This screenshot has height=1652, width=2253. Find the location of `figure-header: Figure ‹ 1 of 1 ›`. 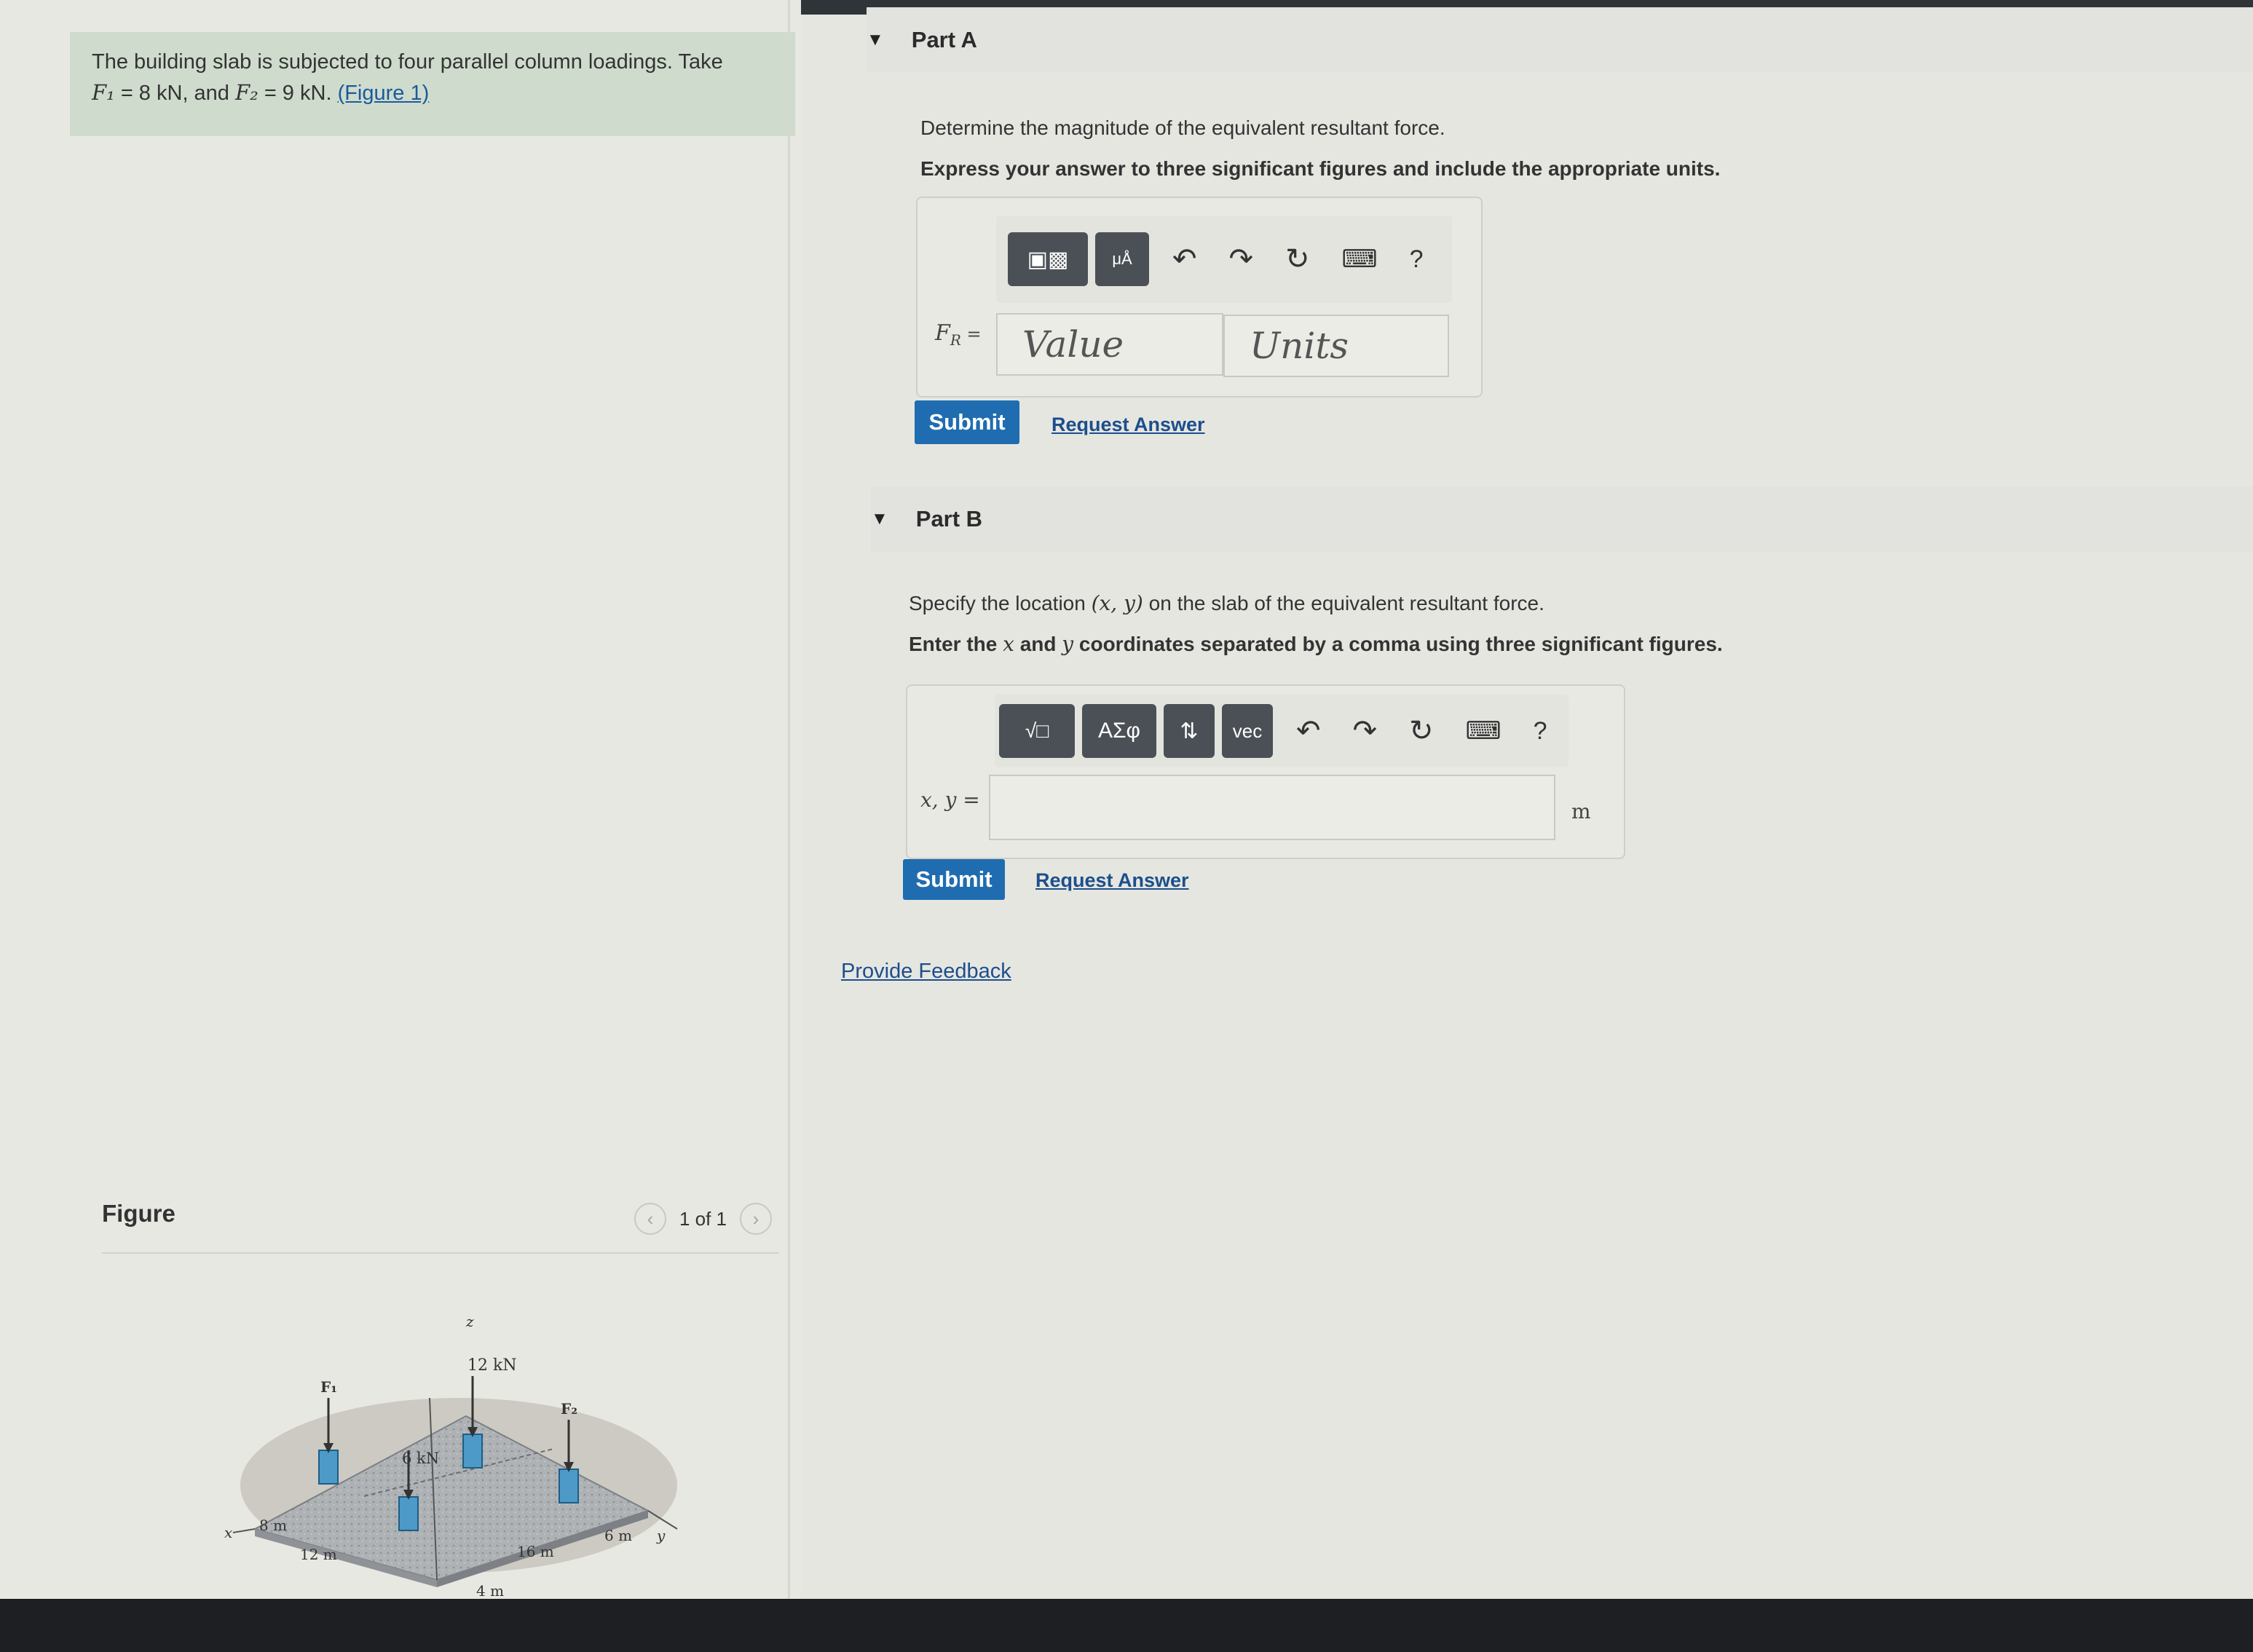

figure-header: Figure ‹ 1 of 1 › is located at coordinates (440, 1224).